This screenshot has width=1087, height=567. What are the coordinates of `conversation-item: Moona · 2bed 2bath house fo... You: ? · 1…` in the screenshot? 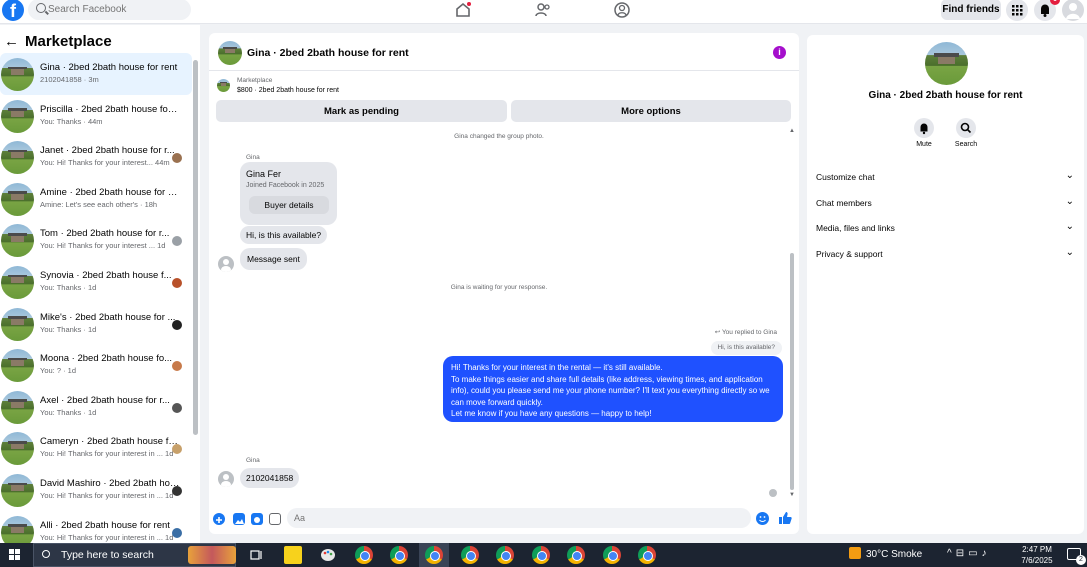 It's located at (96, 365).